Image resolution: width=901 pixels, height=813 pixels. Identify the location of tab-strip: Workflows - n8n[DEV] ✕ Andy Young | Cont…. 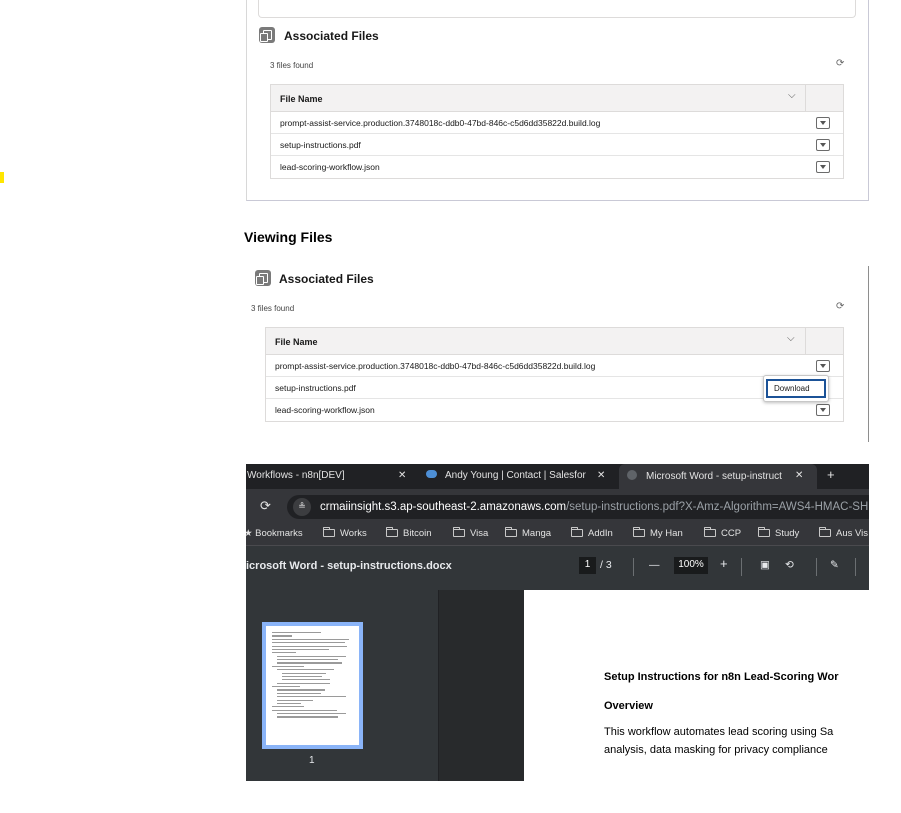
(557, 476).